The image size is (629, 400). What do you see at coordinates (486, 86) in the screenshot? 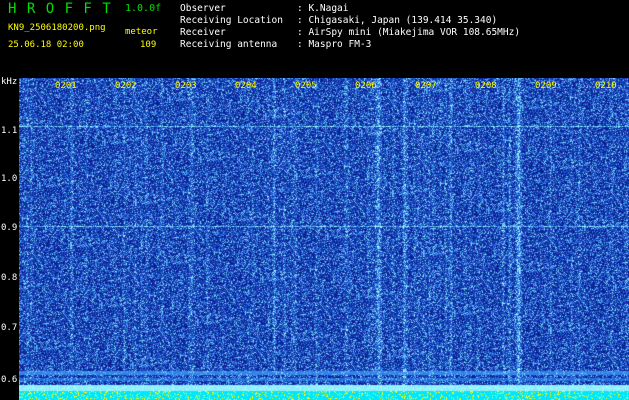
I see `time-label: 0208` at bounding box center [486, 86].